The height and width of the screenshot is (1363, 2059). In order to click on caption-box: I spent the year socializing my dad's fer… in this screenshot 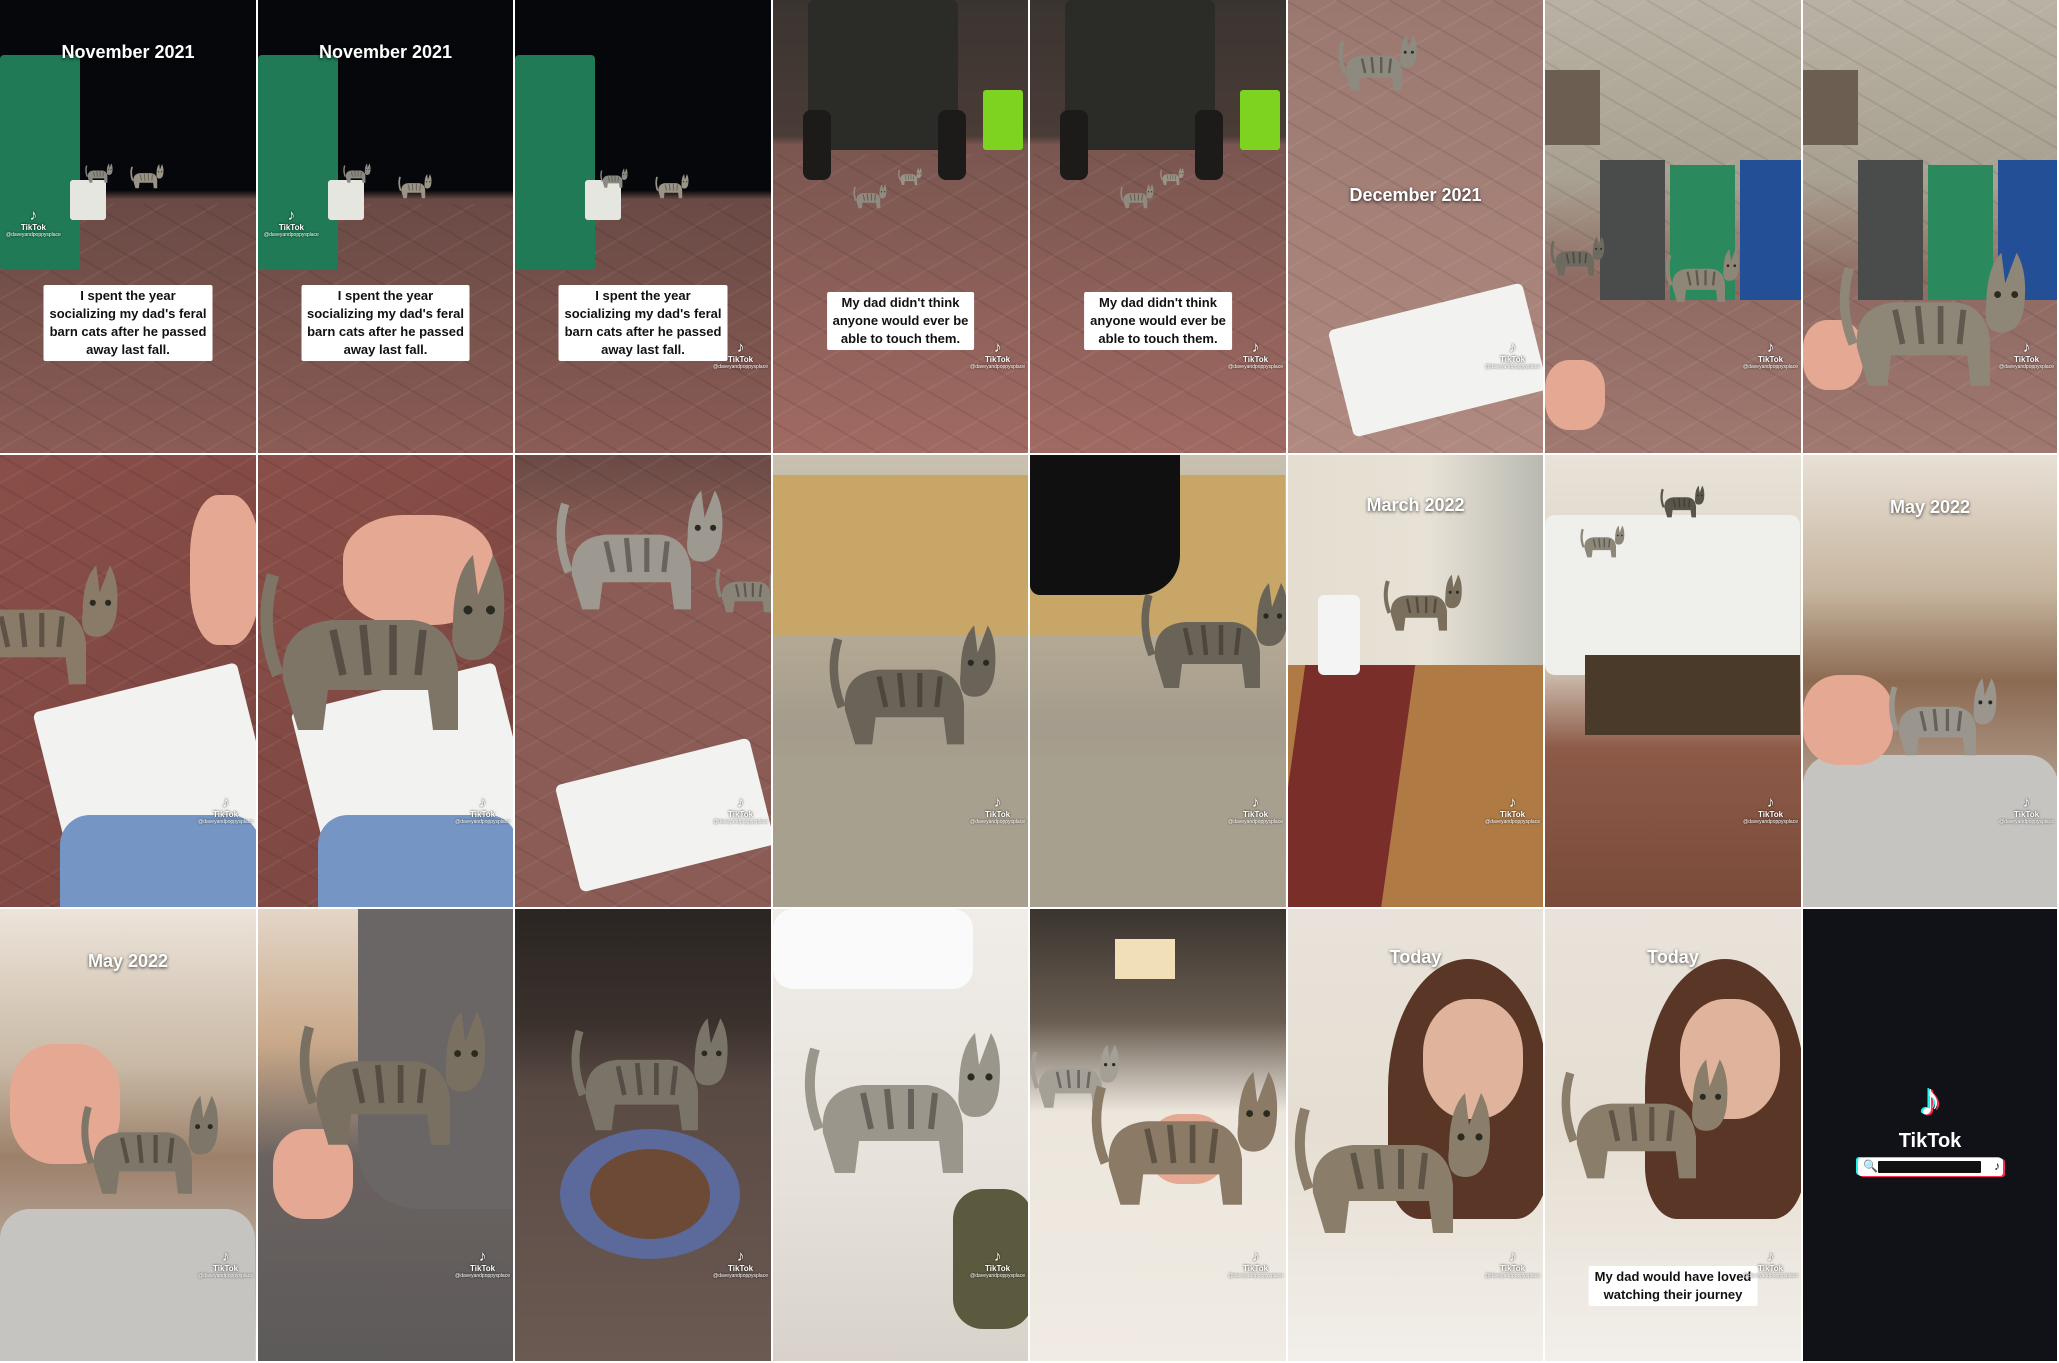, I will do `click(385, 323)`.